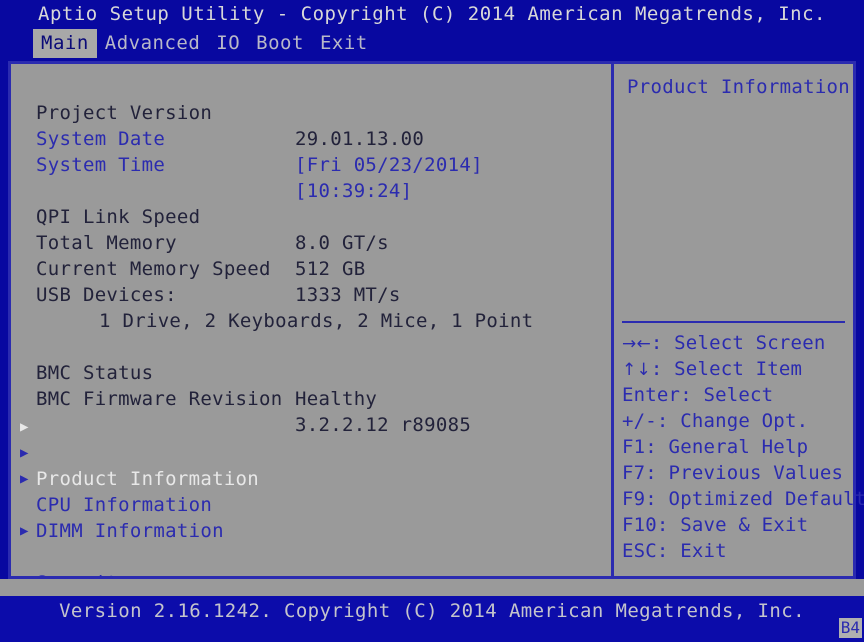 This screenshot has height=642, width=864. What do you see at coordinates (311, 216) in the screenshot?
I see `row-qpi-link-speed: QPI Link Speed 8.0 GT/s` at bounding box center [311, 216].